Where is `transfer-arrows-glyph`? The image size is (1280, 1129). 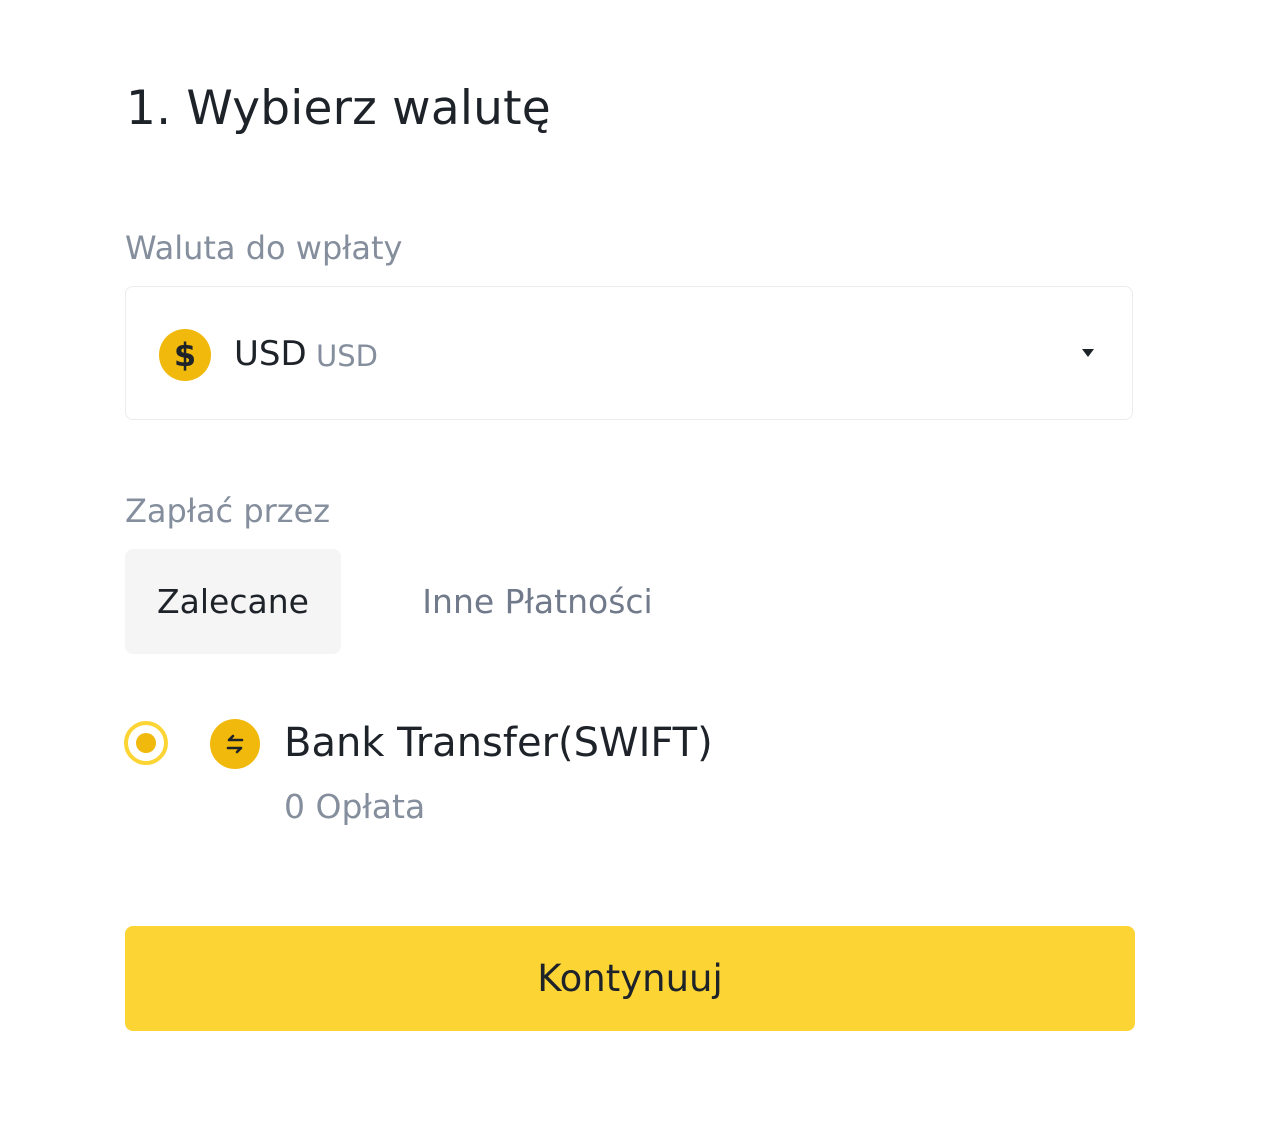 transfer-arrows-glyph is located at coordinates (235, 744).